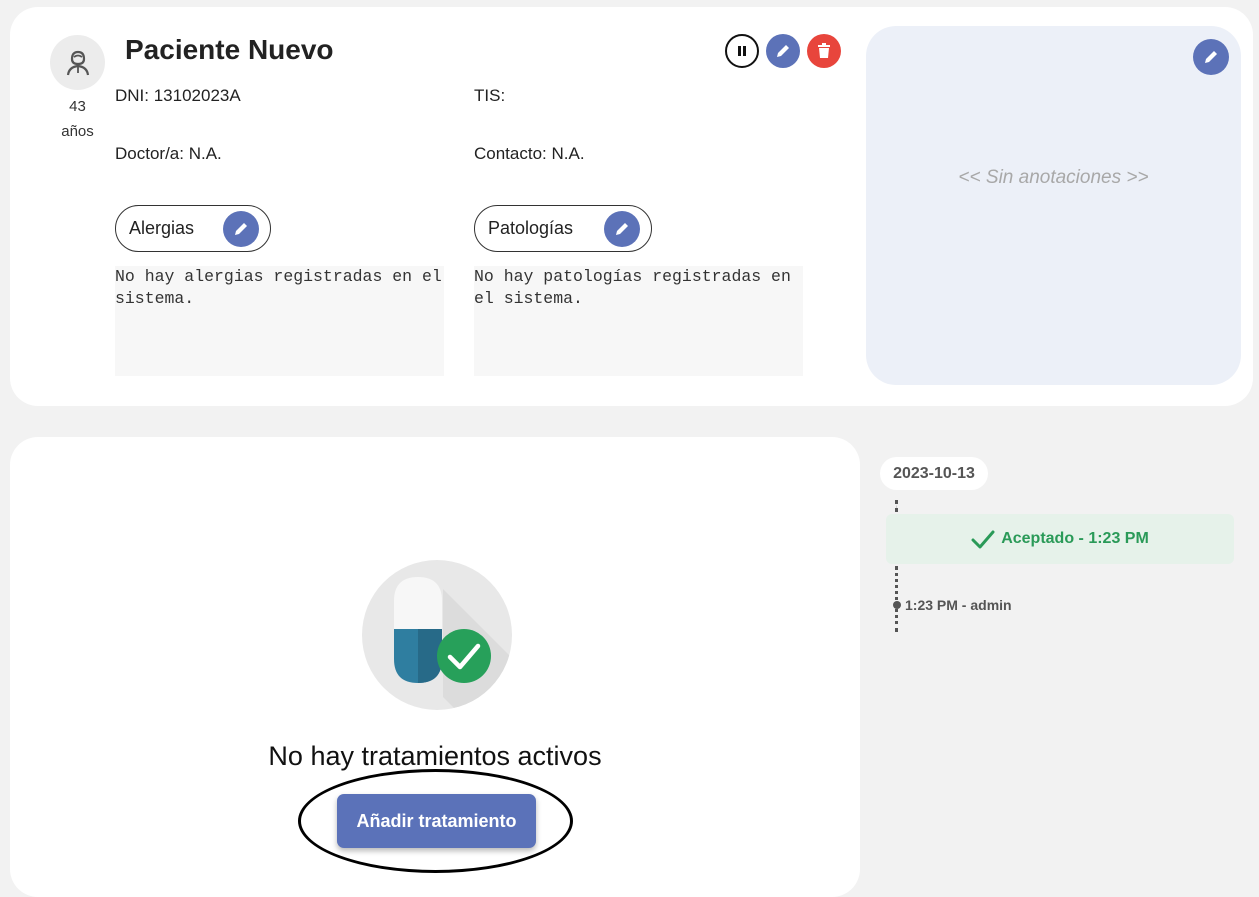 This screenshot has height=897, width=1259. What do you see at coordinates (168, 153) in the screenshot?
I see `patient-doctor: Doctor/a: N.A.` at bounding box center [168, 153].